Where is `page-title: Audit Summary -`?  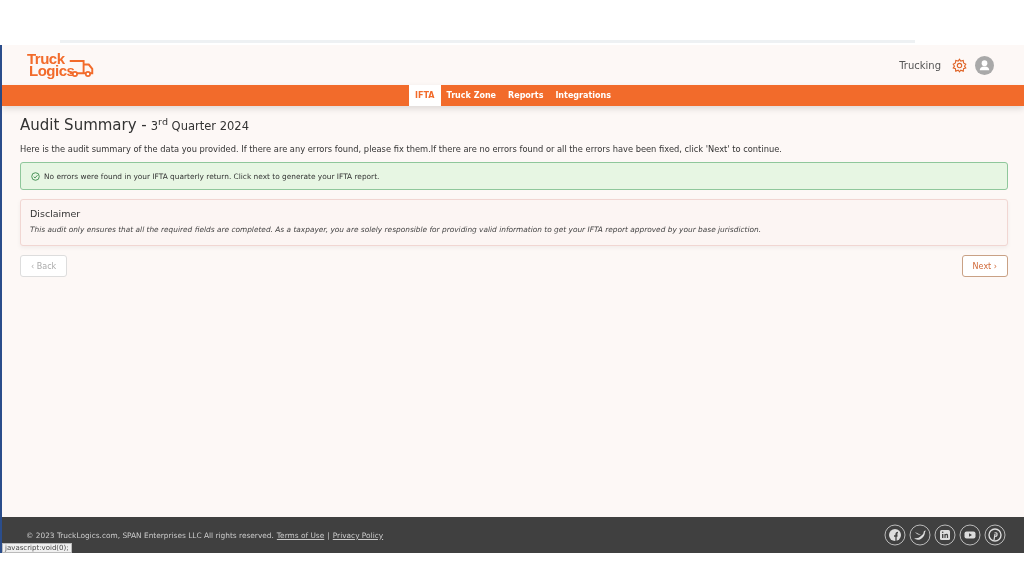 page-title: Audit Summary - is located at coordinates (83, 125).